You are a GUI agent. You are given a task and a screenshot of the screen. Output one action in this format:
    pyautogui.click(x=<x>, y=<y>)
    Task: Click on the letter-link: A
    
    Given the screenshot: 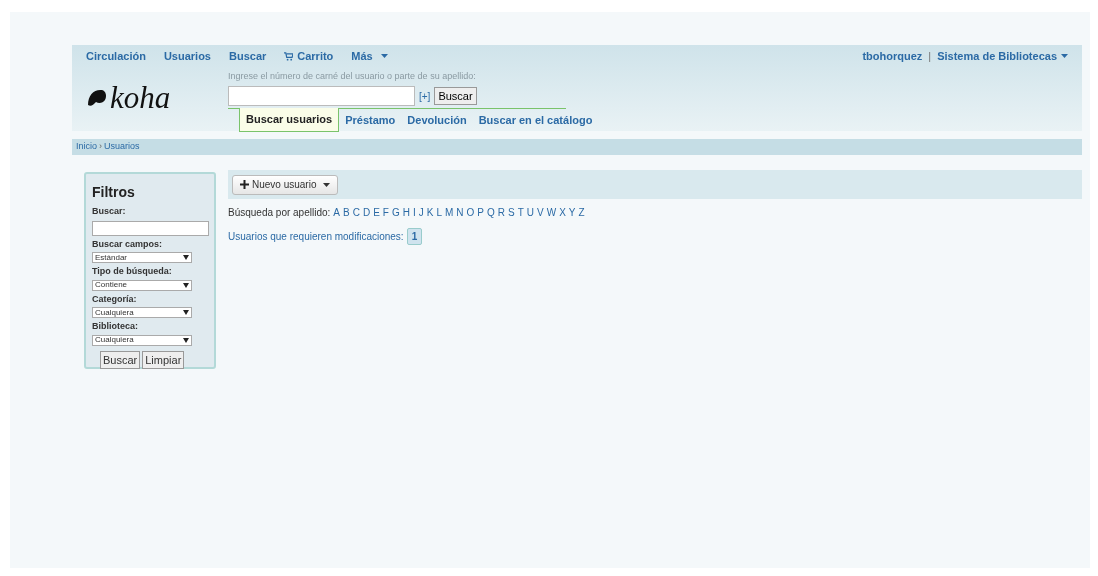 What is the action you would take?
    pyautogui.click(x=336, y=212)
    